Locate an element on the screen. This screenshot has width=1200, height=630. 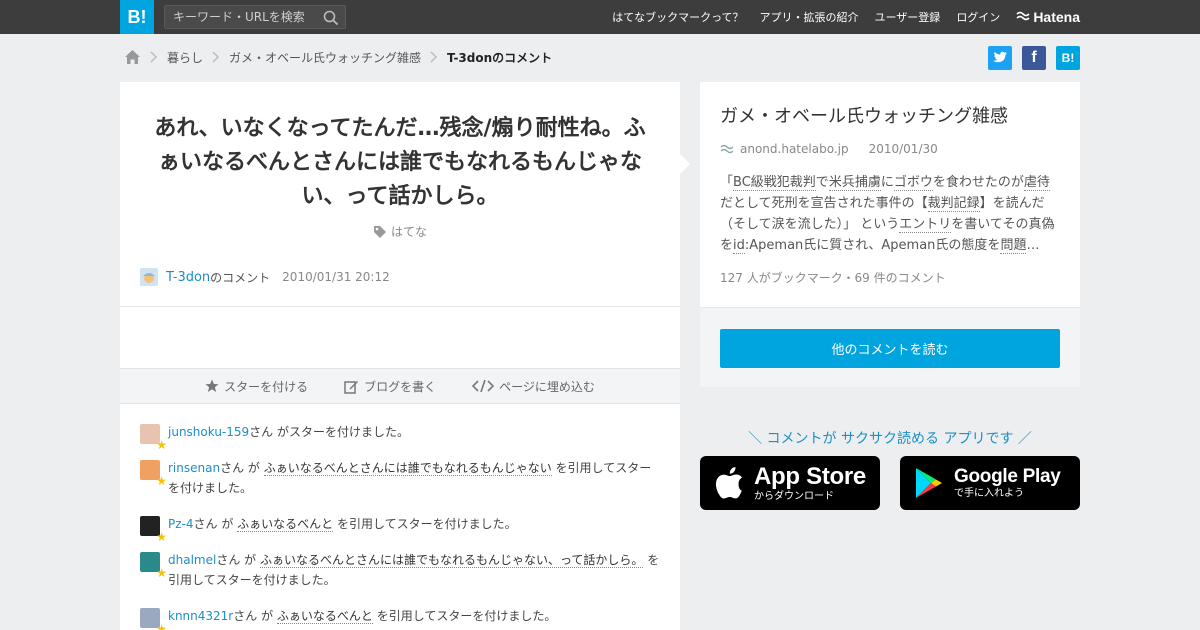
google-play-label: Google Play is located at coordinates (1007, 476).